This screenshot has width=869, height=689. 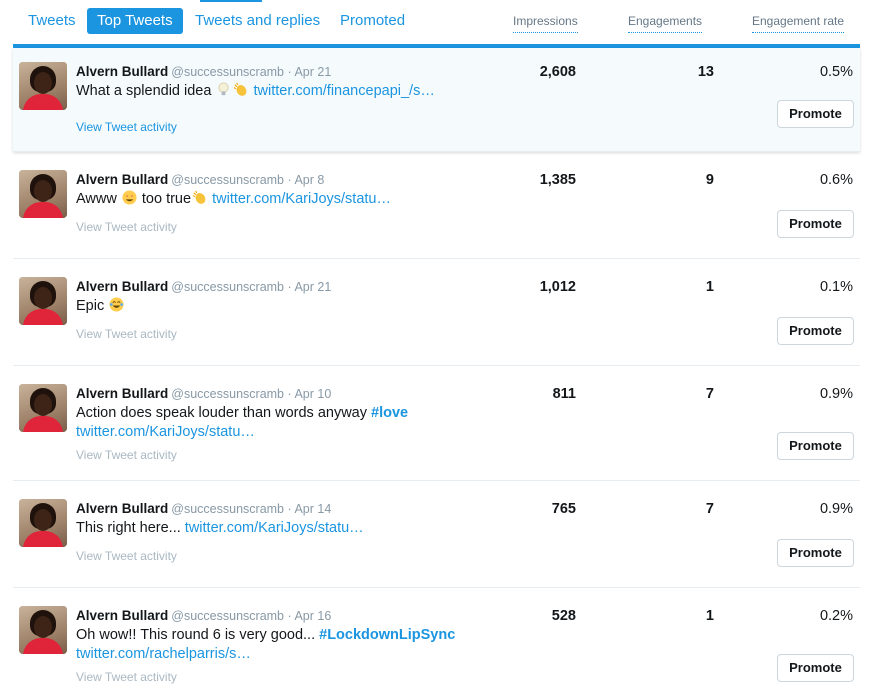 I want to click on tweet-text-continued: too true, so click(x=166, y=199).